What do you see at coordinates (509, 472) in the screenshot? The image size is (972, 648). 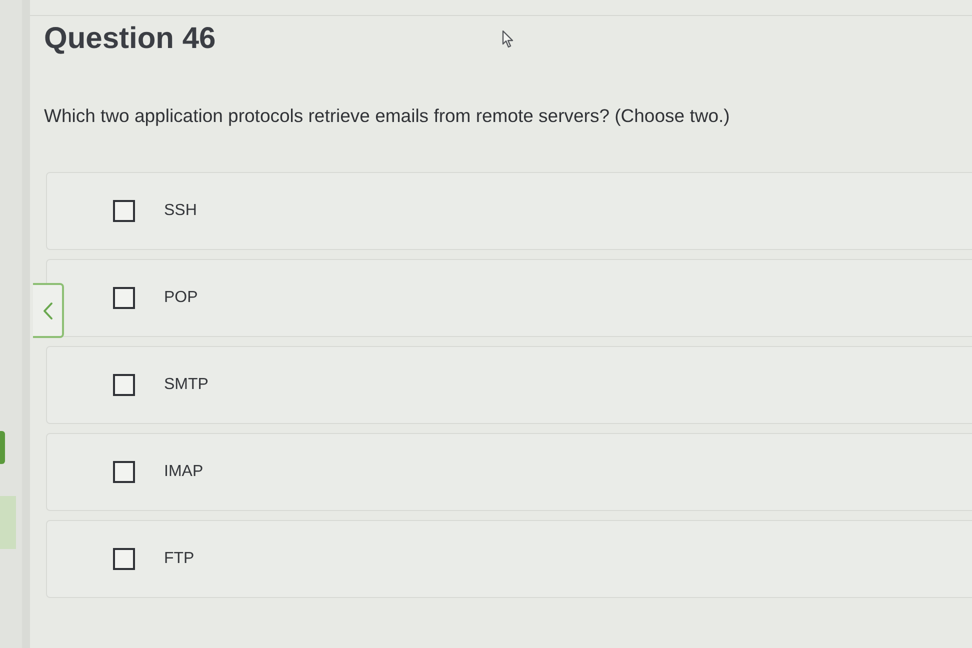 I see `answer-option: IMAP` at bounding box center [509, 472].